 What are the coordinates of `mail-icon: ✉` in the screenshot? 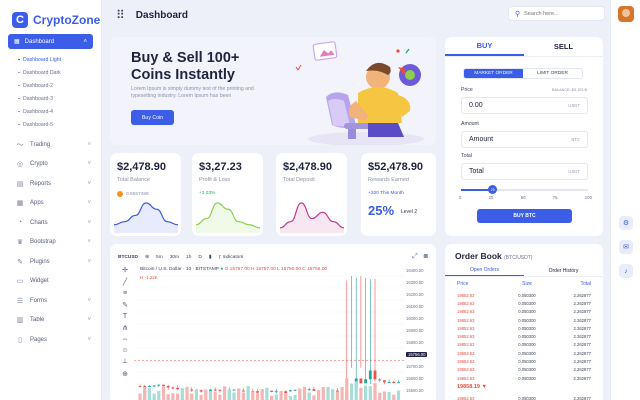 It's located at (626, 247).